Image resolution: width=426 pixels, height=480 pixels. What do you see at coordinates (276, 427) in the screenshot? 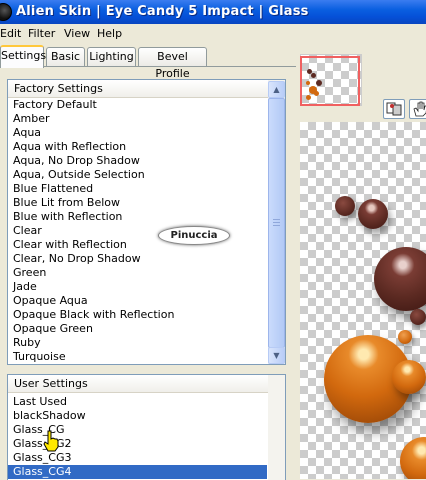
I see `user-scrollbar` at bounding box center [276, 427].